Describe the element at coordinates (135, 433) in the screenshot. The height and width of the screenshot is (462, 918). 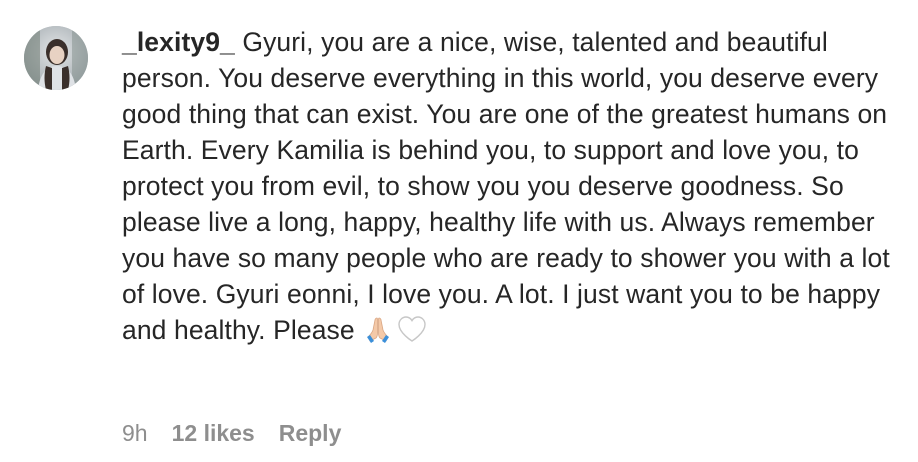
I see `comment-timestamp: 9h` at that location.